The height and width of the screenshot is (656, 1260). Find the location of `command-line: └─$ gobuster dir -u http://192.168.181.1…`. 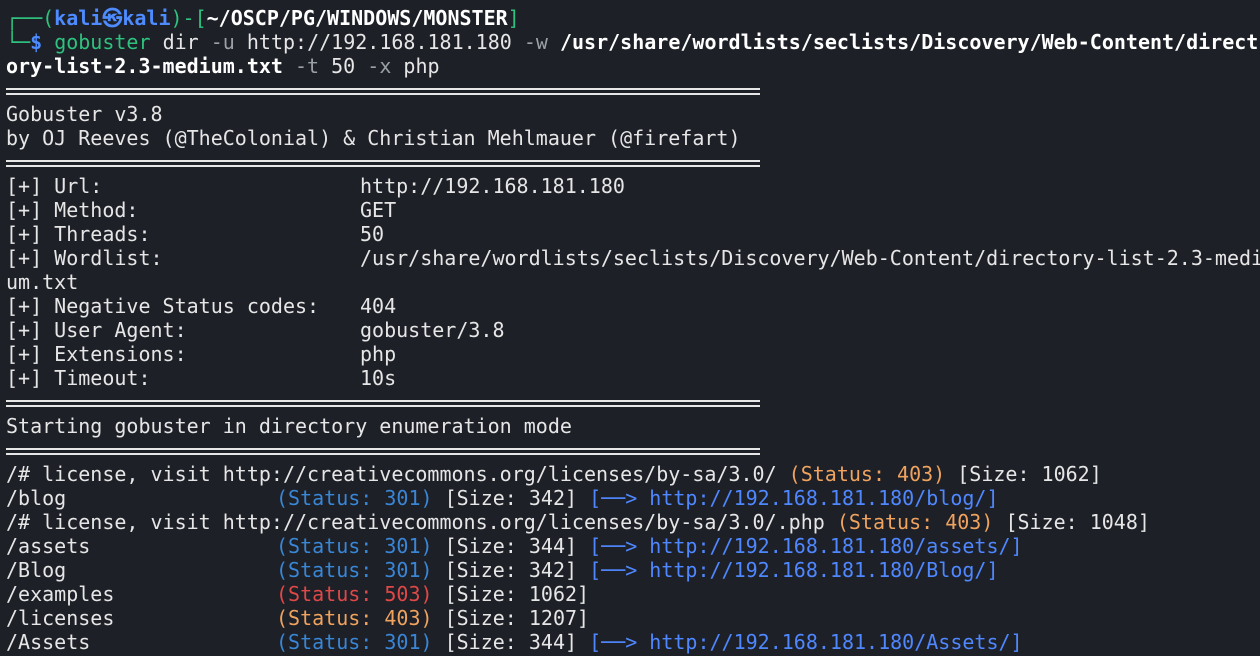

command-line: └─$ gobuster dir -u http://192.168.181.1… is located at coordinates (632, 42).